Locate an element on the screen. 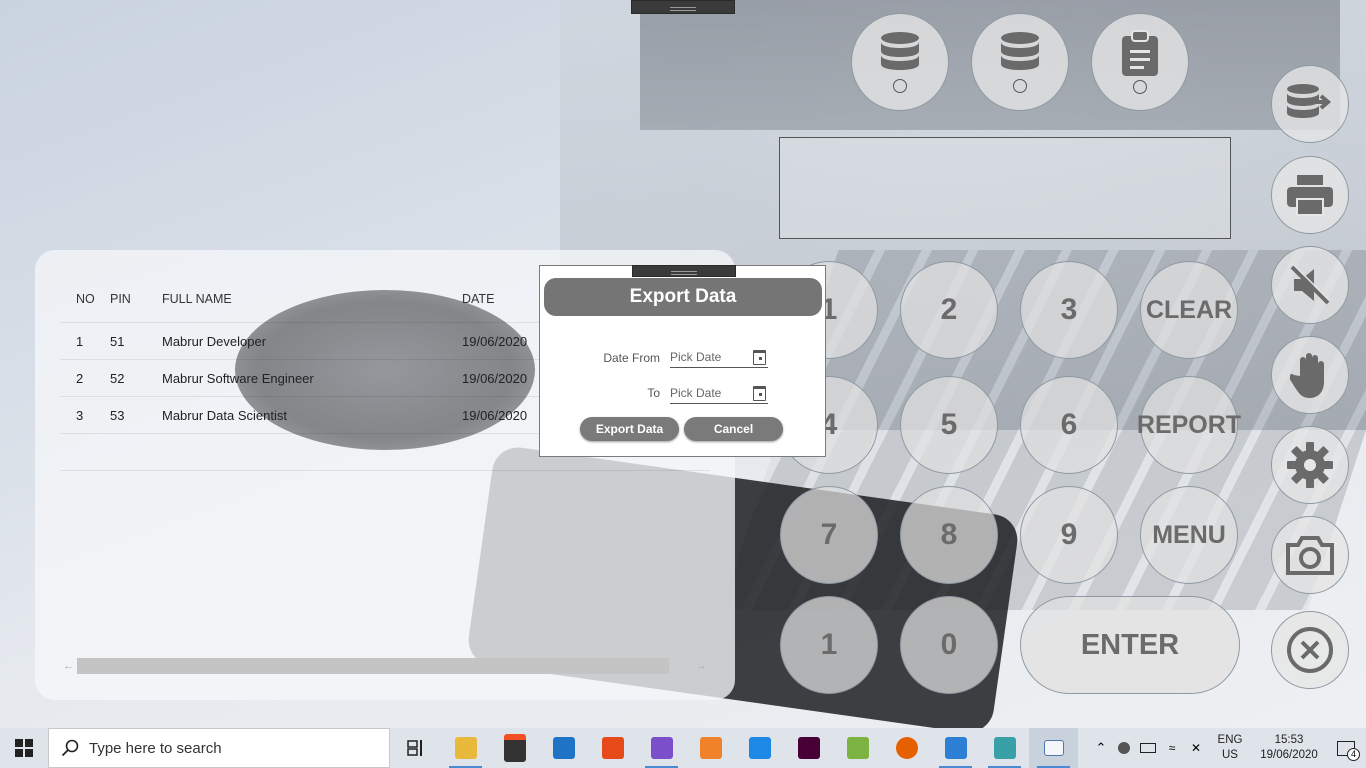  date-from-label: Date From is located at coordinates (631, 358).